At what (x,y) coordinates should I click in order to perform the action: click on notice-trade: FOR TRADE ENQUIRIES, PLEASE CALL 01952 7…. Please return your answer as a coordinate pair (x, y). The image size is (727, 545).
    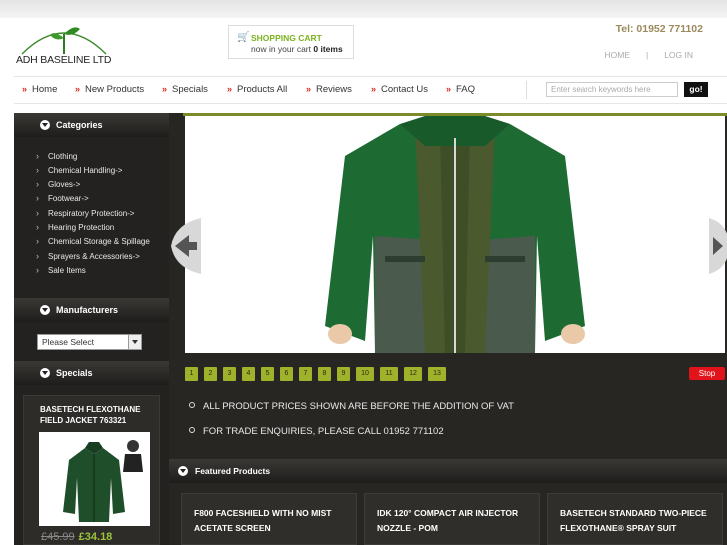
    Looking at the image, I should click on (316, 431).